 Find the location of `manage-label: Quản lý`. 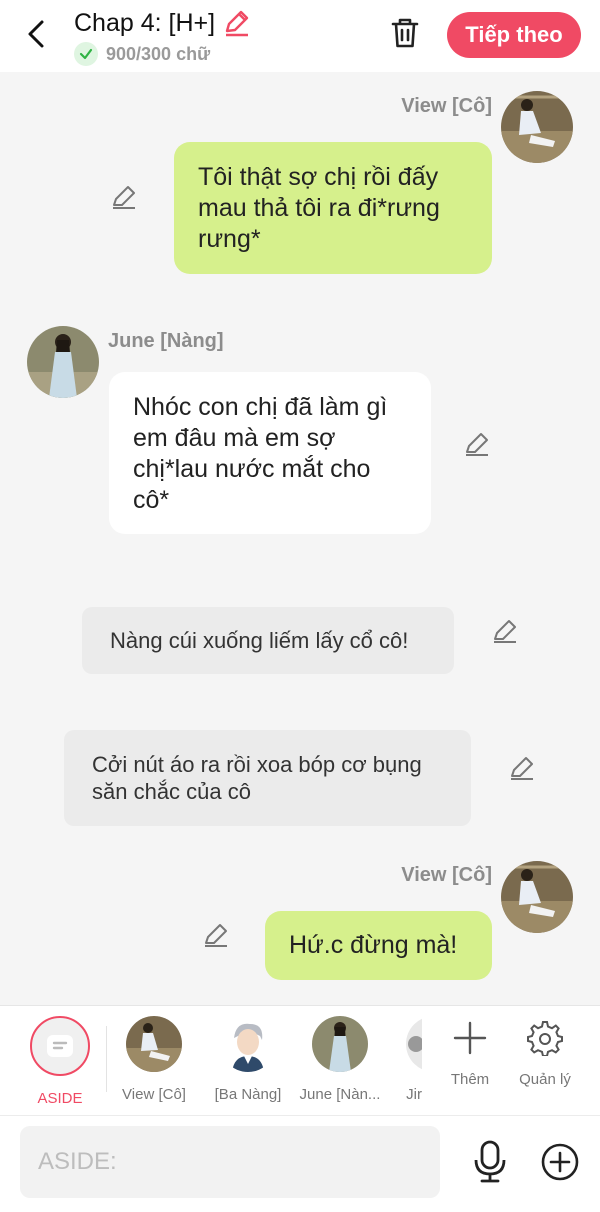

manage-label: Quản lý is located at coordinates (545, 1079).